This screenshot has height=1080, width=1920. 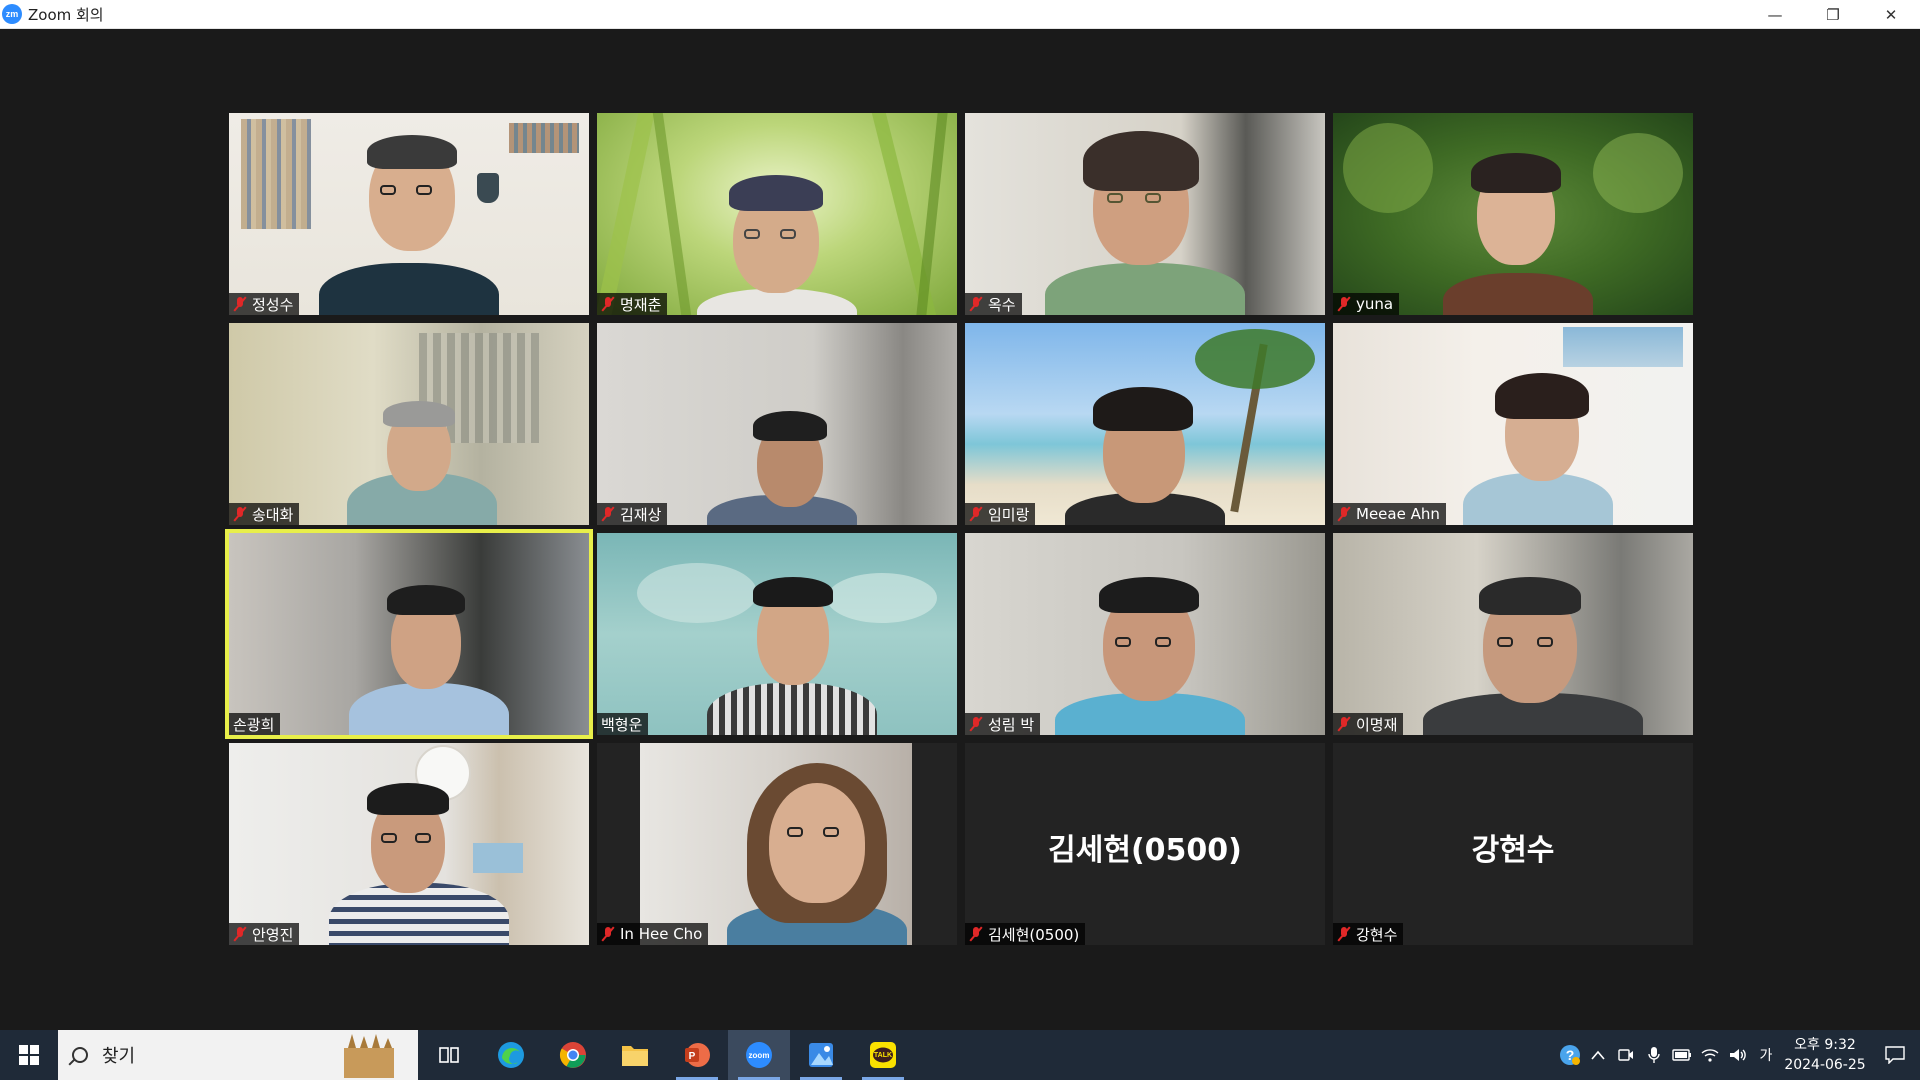 I want to click on chevron-up-icon, so click(x=1598, y=1055).